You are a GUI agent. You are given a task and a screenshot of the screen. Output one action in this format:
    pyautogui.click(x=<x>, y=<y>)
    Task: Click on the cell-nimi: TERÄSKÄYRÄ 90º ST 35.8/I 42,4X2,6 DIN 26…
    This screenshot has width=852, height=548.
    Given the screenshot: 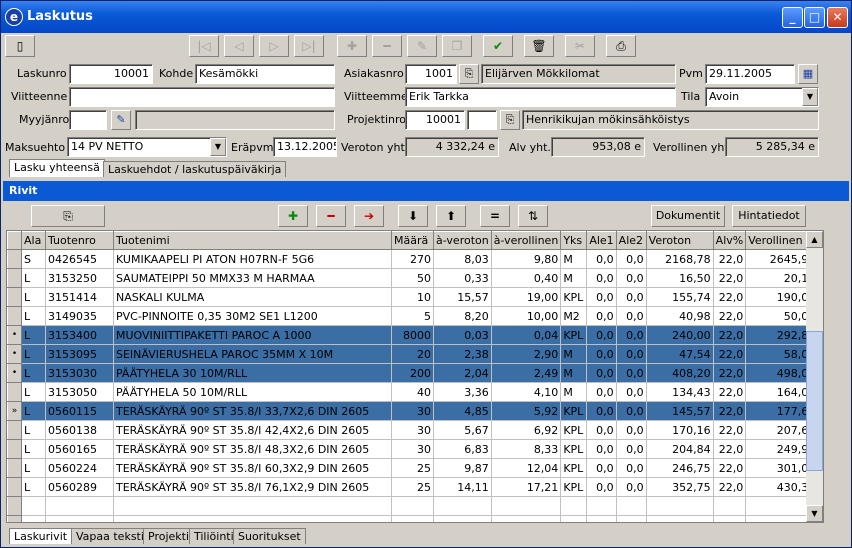 What is the action you would take?
    pyautogui.click(x=252, y=430)
    